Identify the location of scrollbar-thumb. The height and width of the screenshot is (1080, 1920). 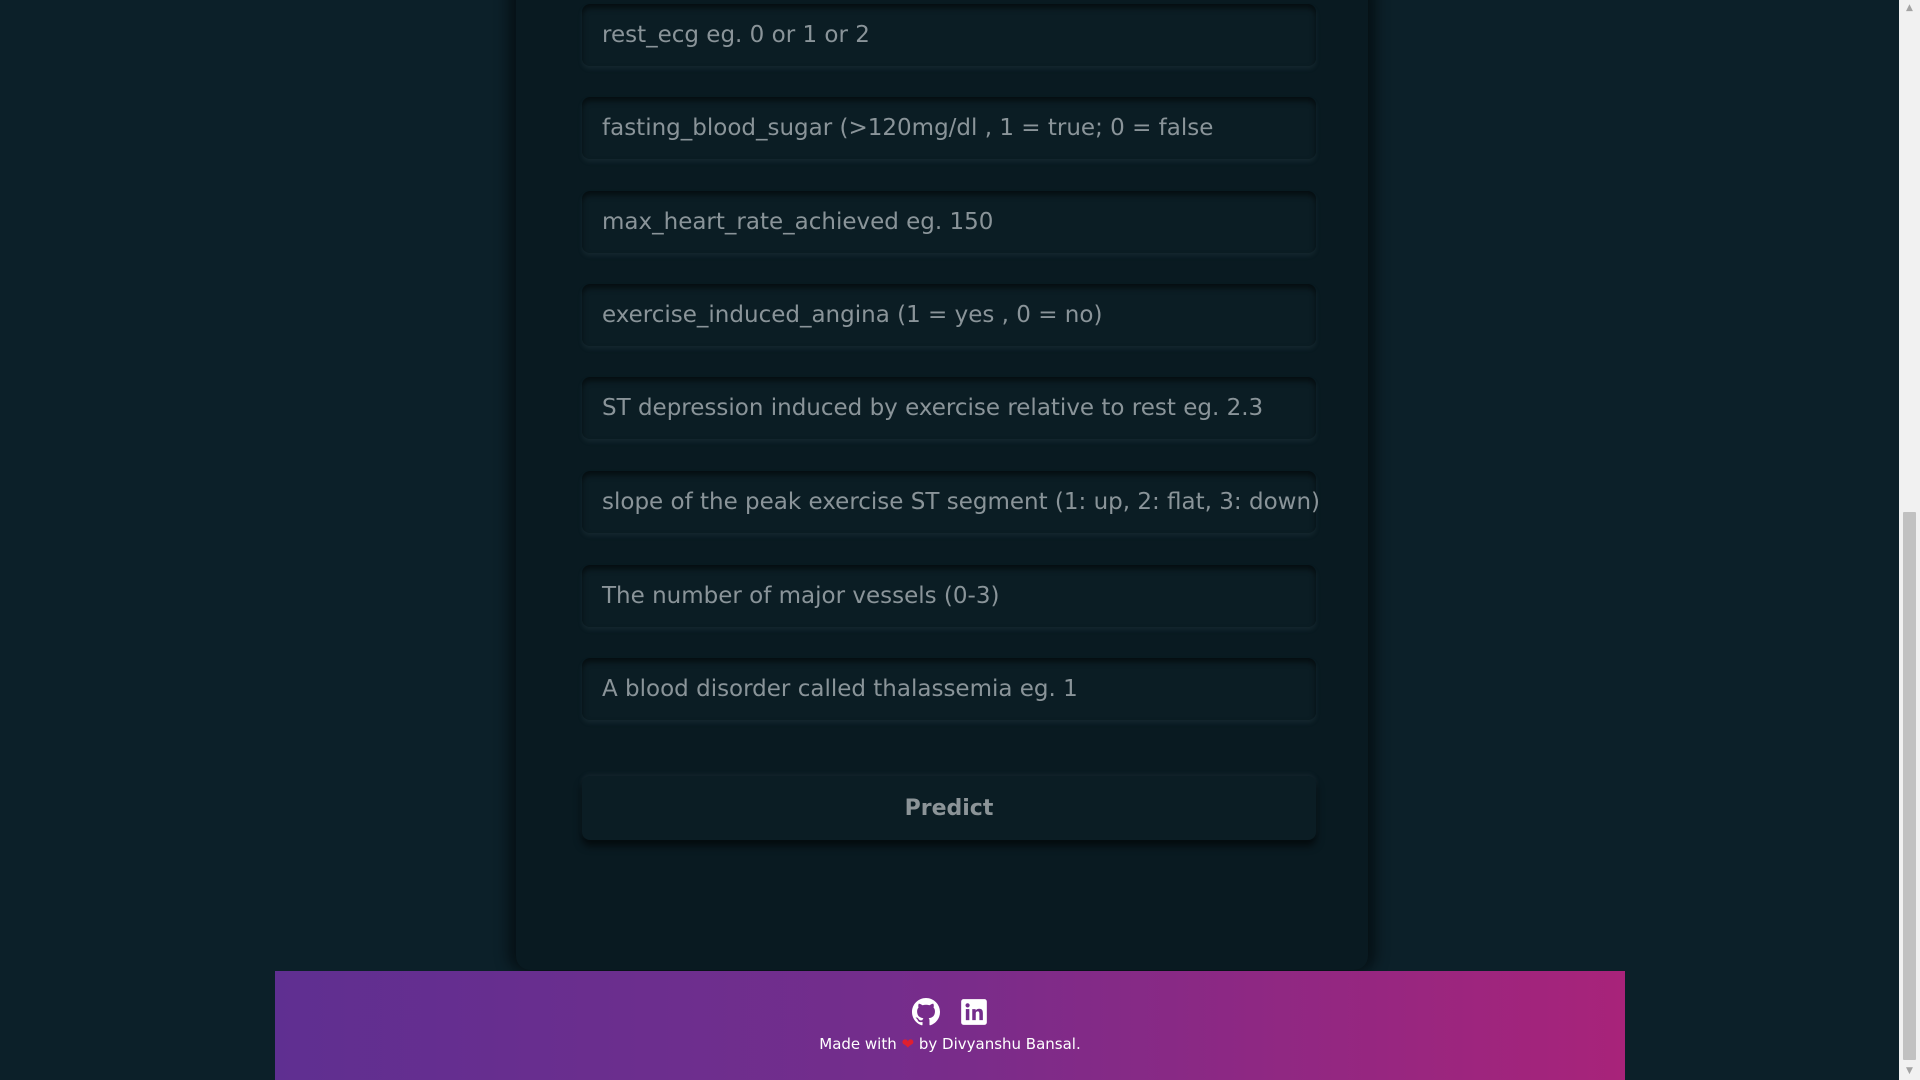
(1909, 786).